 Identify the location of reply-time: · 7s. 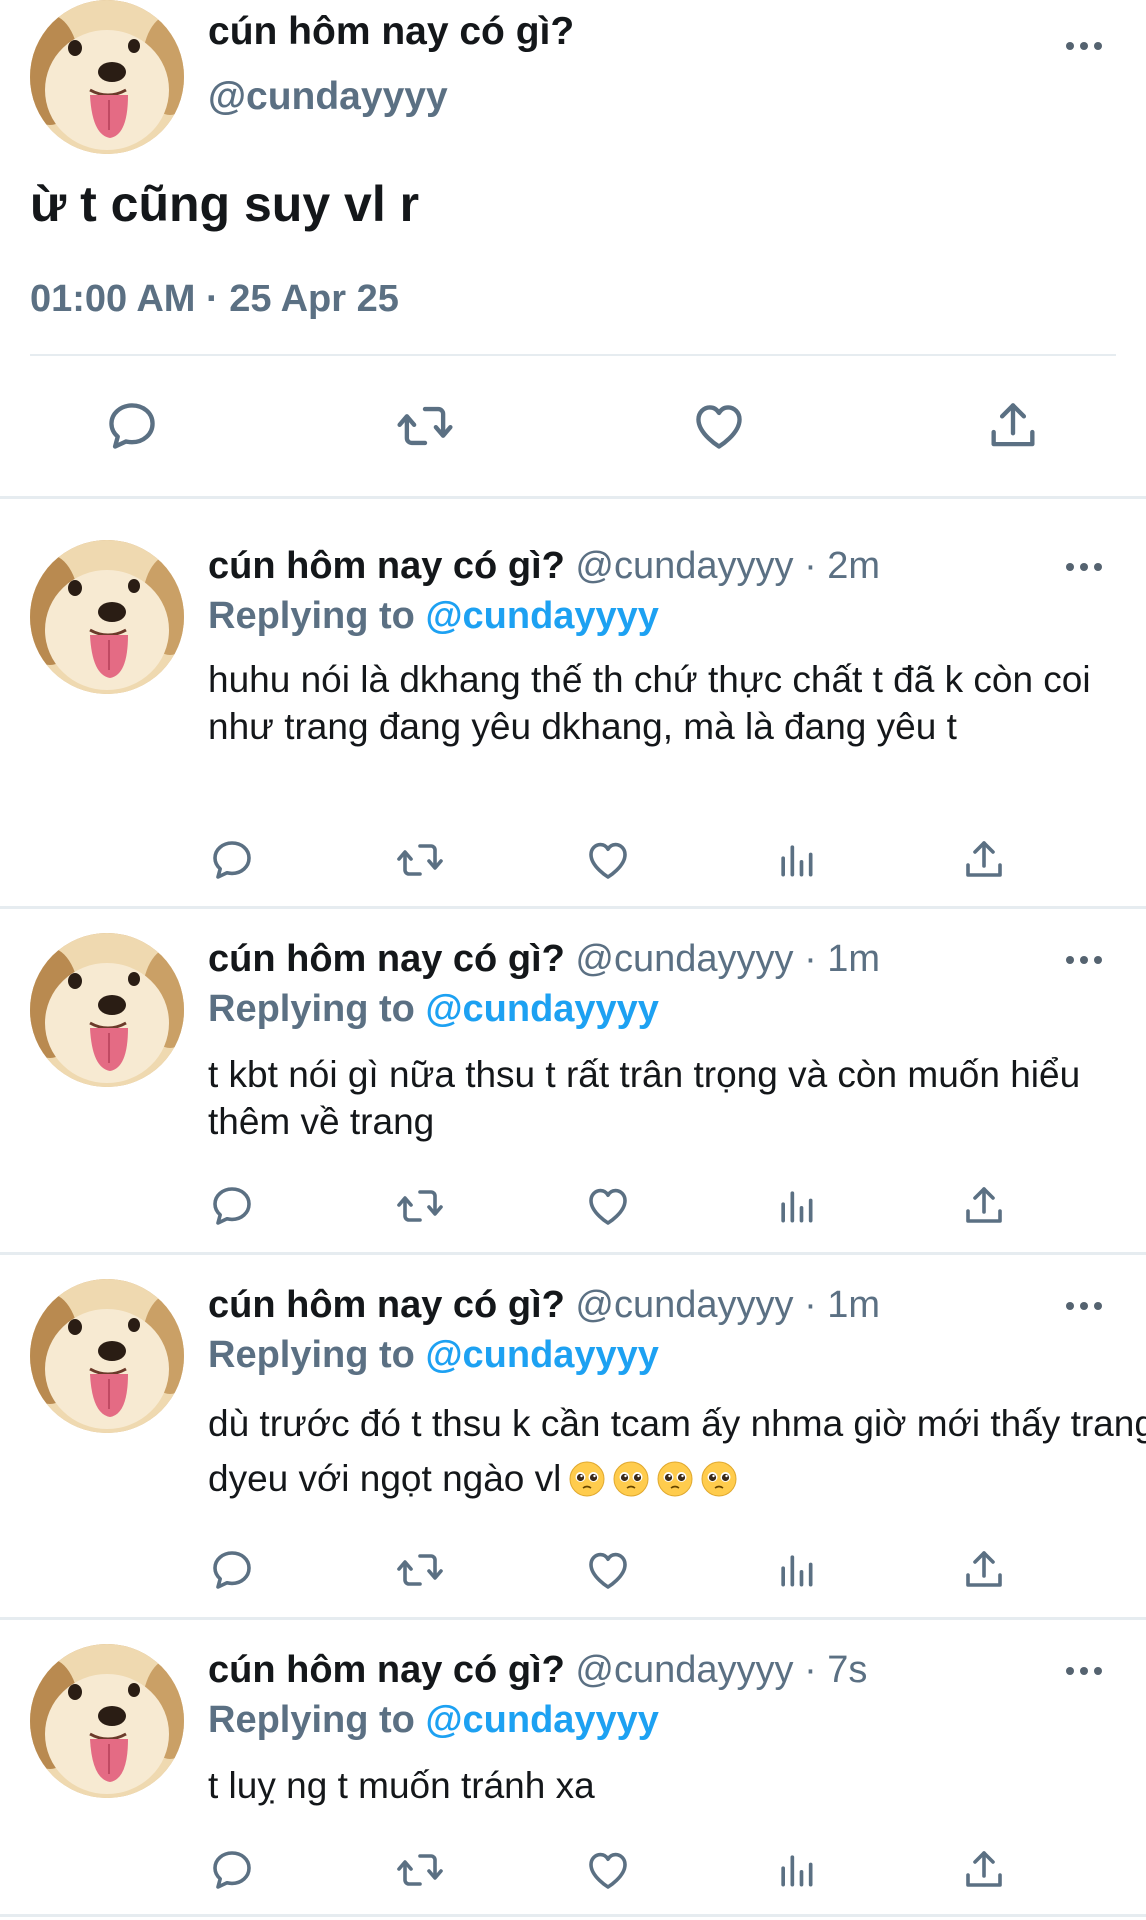
(836, 1670).